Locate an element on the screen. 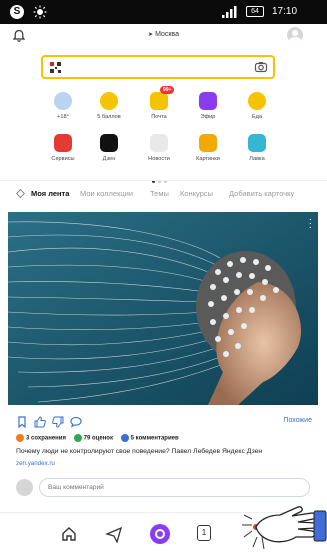 This screenshot has width=327, height=559. camera-search-icon is located at coordinates (261, 67).